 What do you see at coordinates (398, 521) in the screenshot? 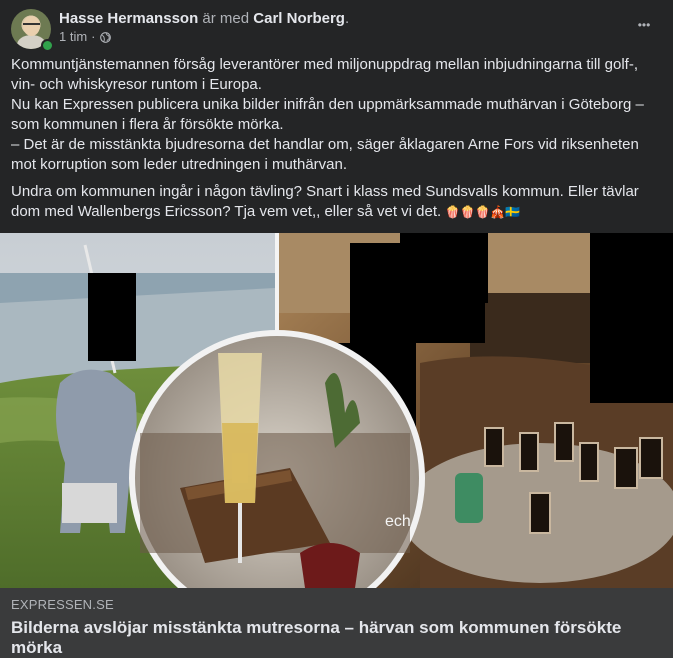
I see `logo-watermark: ech` at bounding box center [398, 521].